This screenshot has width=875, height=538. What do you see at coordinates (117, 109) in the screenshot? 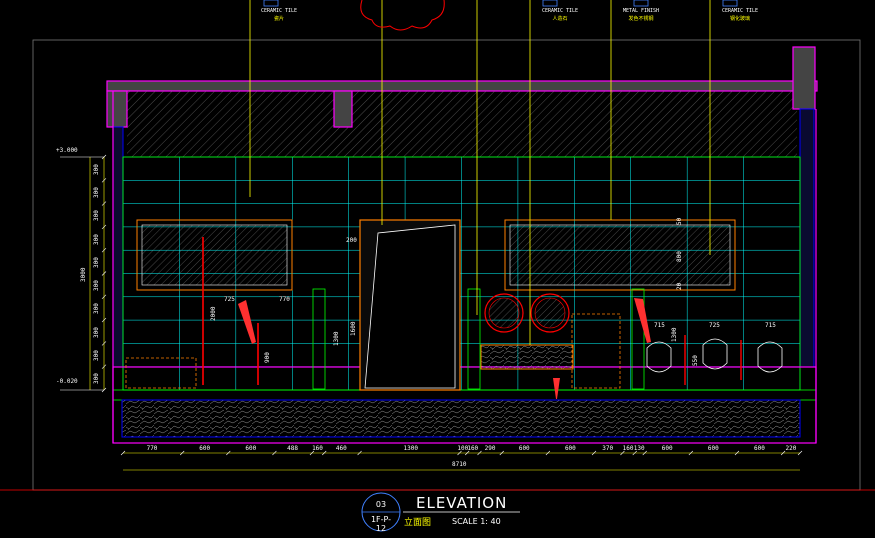
I see `column-left` at bounding box center [117, 109].